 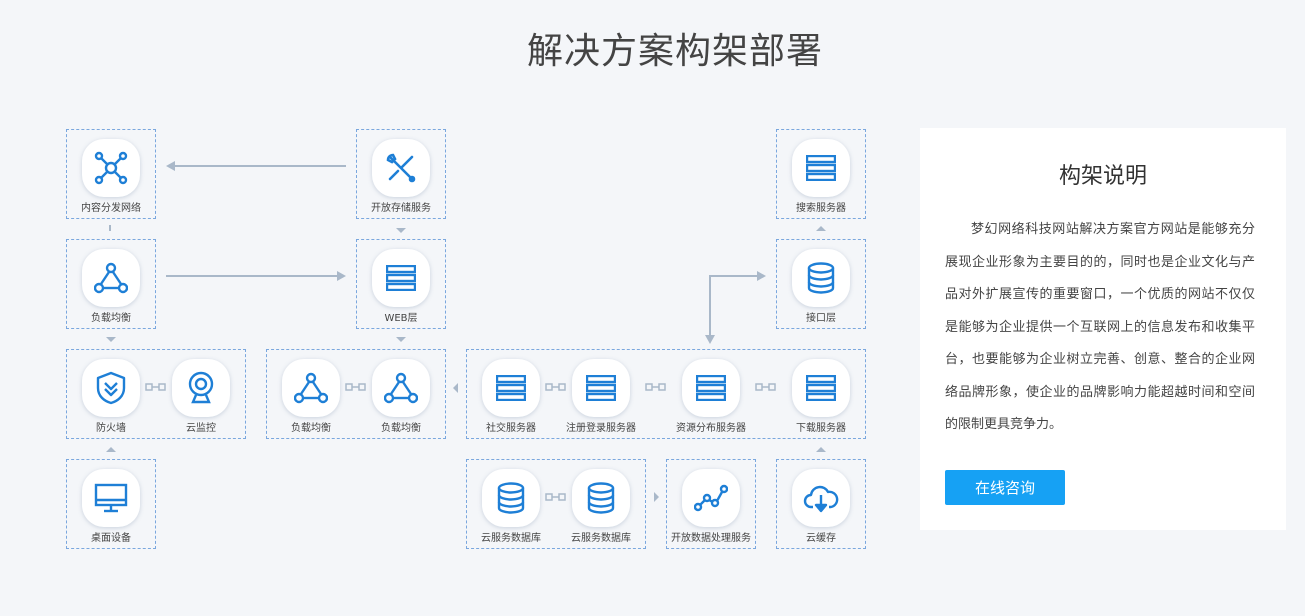 I want to click on node-search: 搜索服务器, so click(x=821, y=174).